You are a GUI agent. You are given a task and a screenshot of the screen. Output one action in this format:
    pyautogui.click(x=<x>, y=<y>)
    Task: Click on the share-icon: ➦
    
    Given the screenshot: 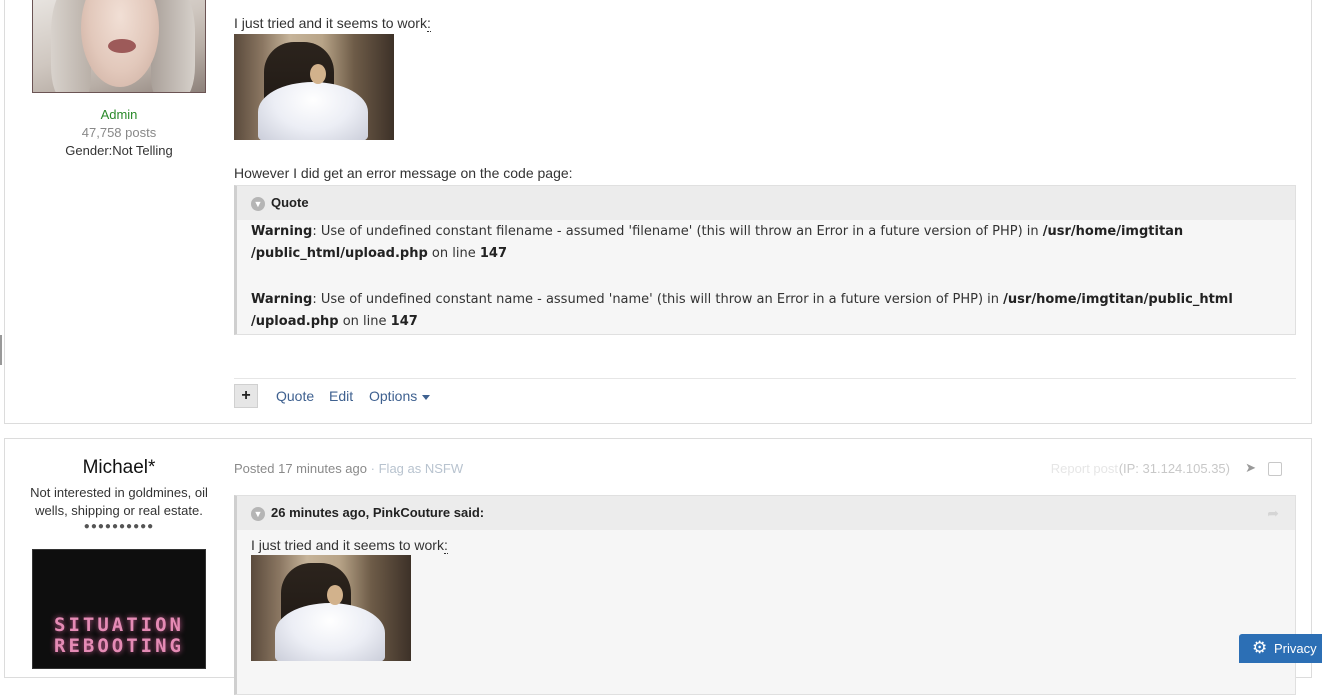 What is the action you would take?
    pyautogui.click(x=1273, y=513)
    